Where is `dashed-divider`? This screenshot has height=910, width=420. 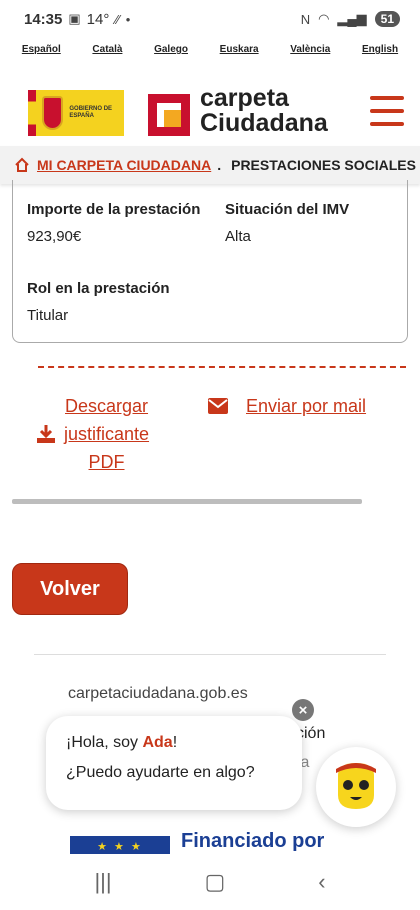 dashed-divider is located at coordinates (222, 367).